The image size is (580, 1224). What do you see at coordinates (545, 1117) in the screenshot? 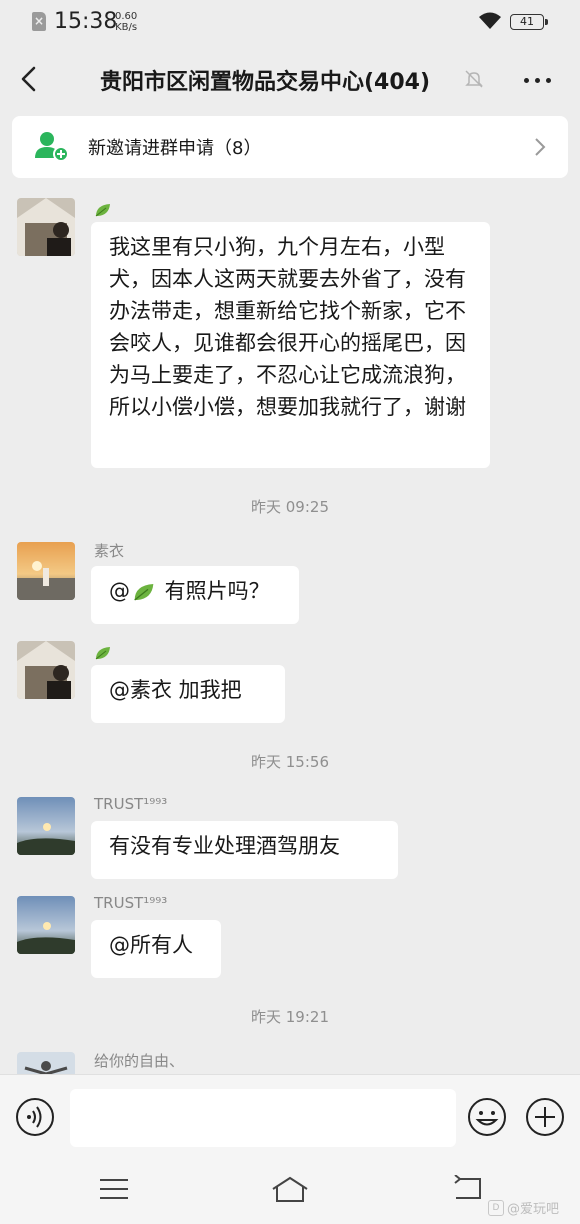
I see `add-attachment-icon` at bounding box center [545, 1117].